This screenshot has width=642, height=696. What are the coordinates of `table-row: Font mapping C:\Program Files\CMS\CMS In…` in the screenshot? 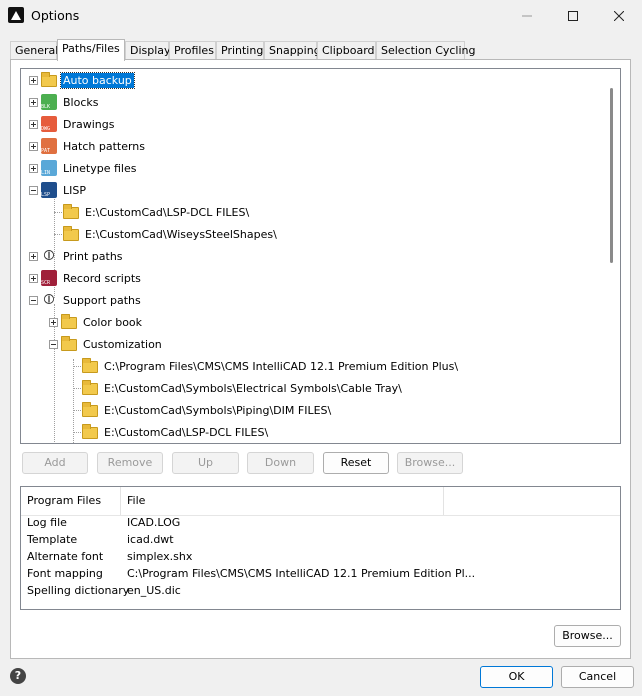 It's located at (320, 573).